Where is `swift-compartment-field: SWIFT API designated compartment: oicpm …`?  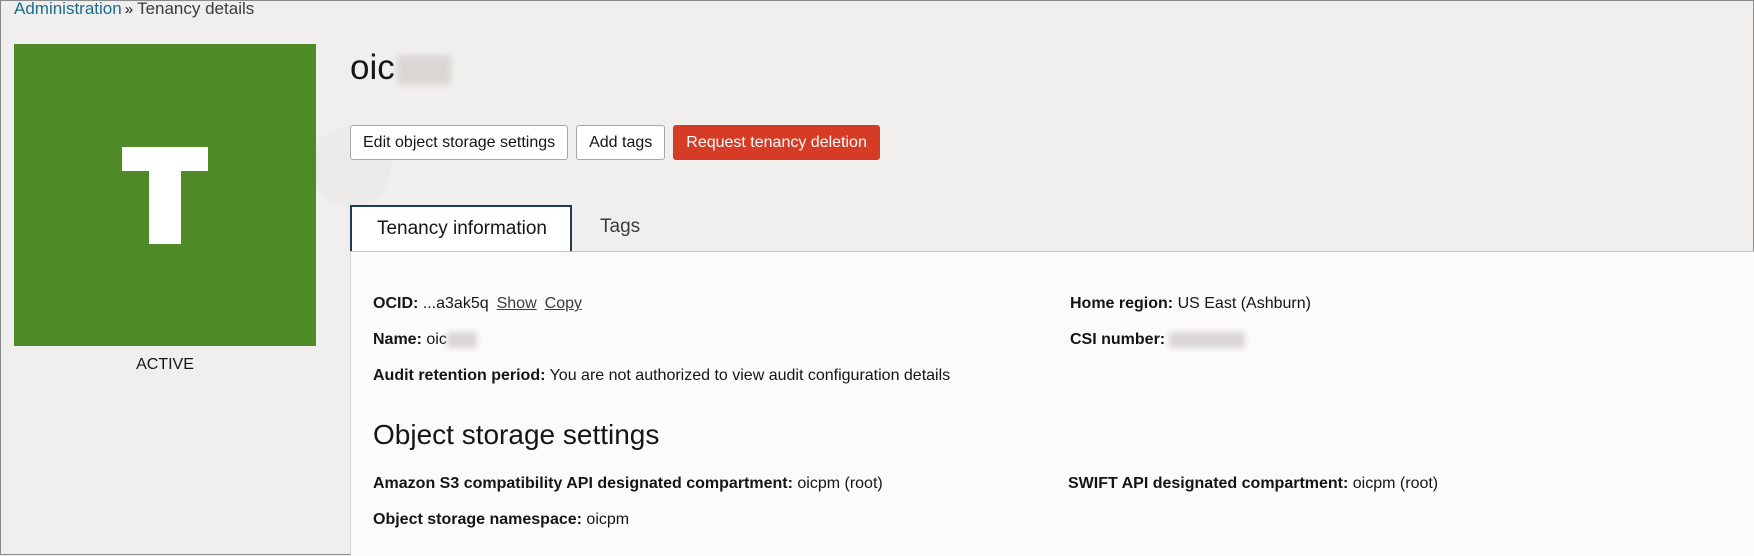
swift-compartment-field: SWIFT API designated compartment: oicpm … is located at coordinates (1253, 484).